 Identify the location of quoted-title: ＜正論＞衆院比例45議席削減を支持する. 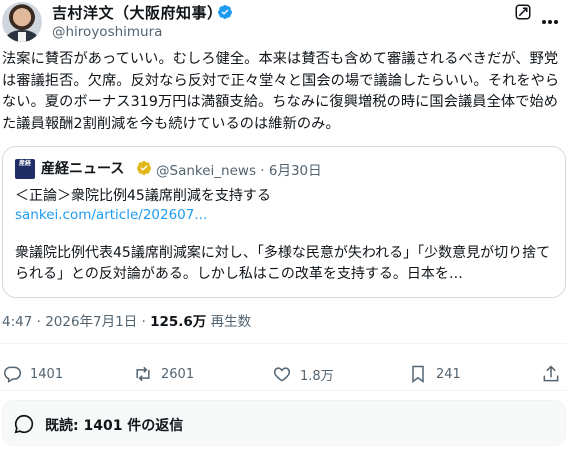
(143, 196).